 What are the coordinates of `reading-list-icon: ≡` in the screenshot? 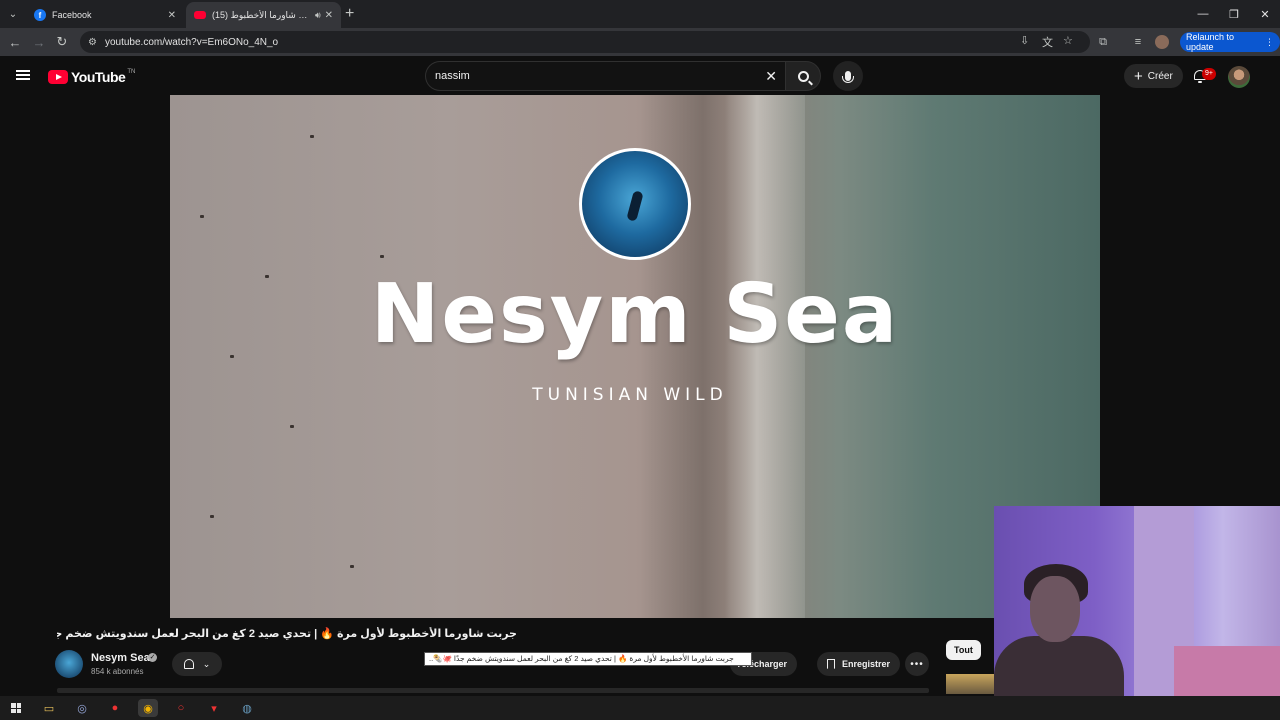 It's located at (1138, 42).